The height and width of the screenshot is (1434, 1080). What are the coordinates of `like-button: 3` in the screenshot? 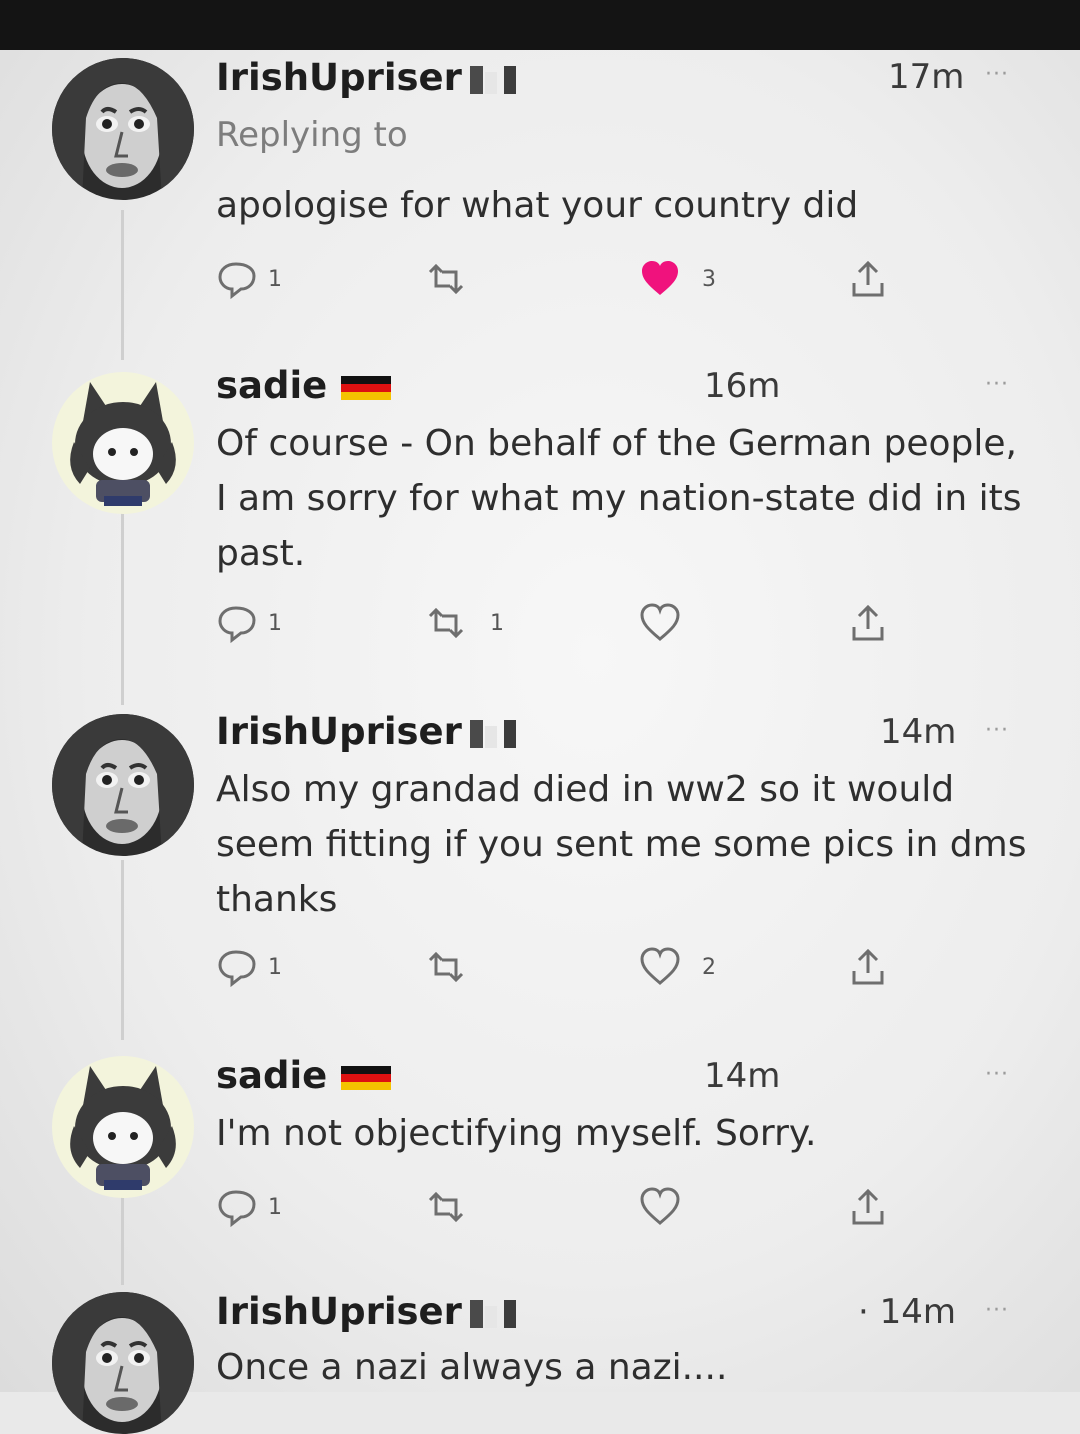 It's located at (678, 279).